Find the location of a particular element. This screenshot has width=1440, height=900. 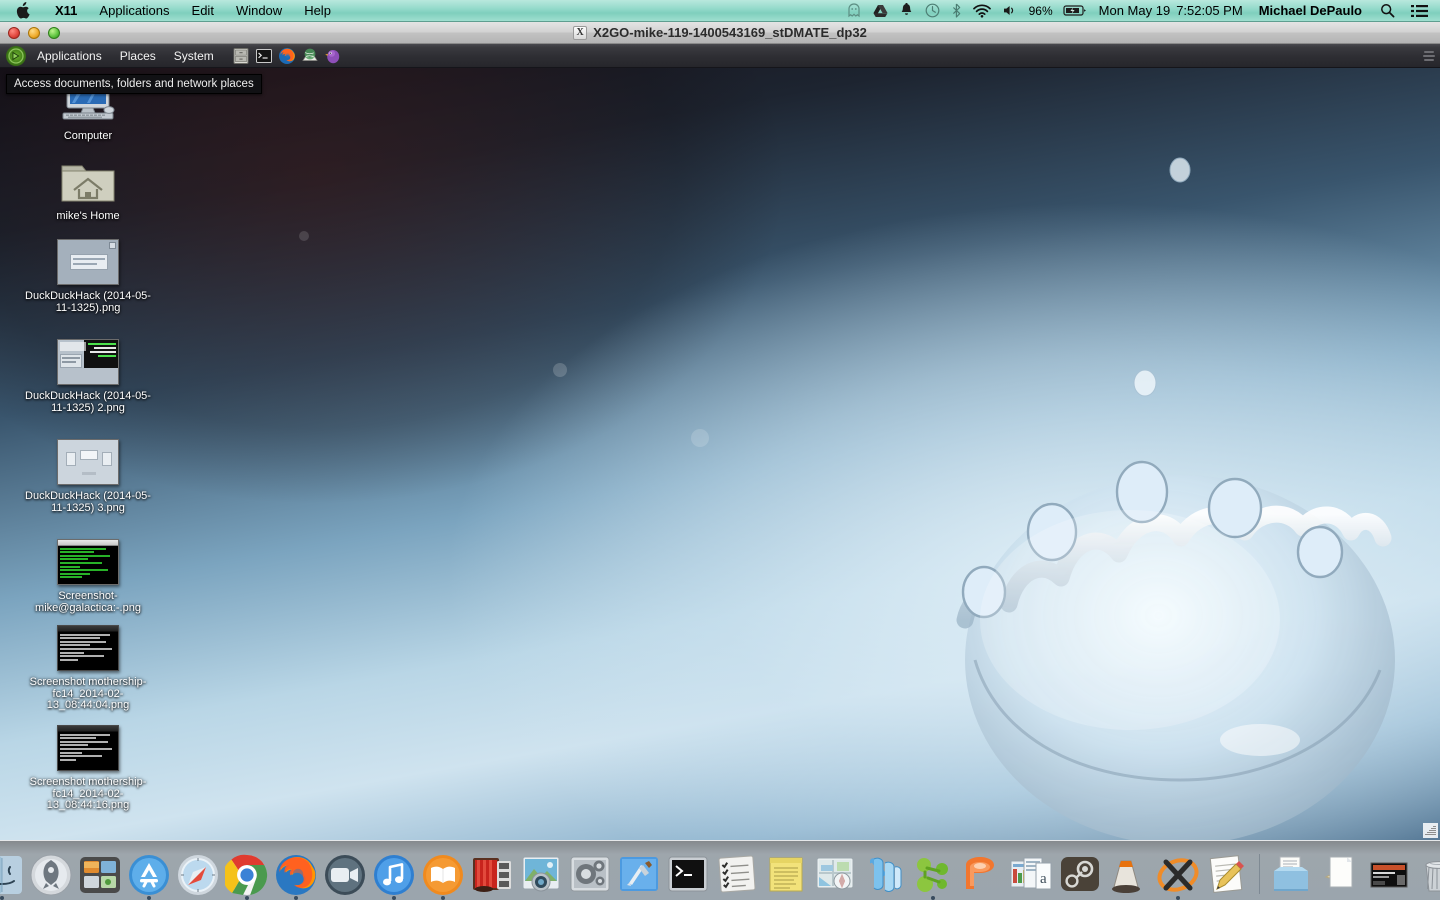

chrome-icon is located at coordinates (245, 875).